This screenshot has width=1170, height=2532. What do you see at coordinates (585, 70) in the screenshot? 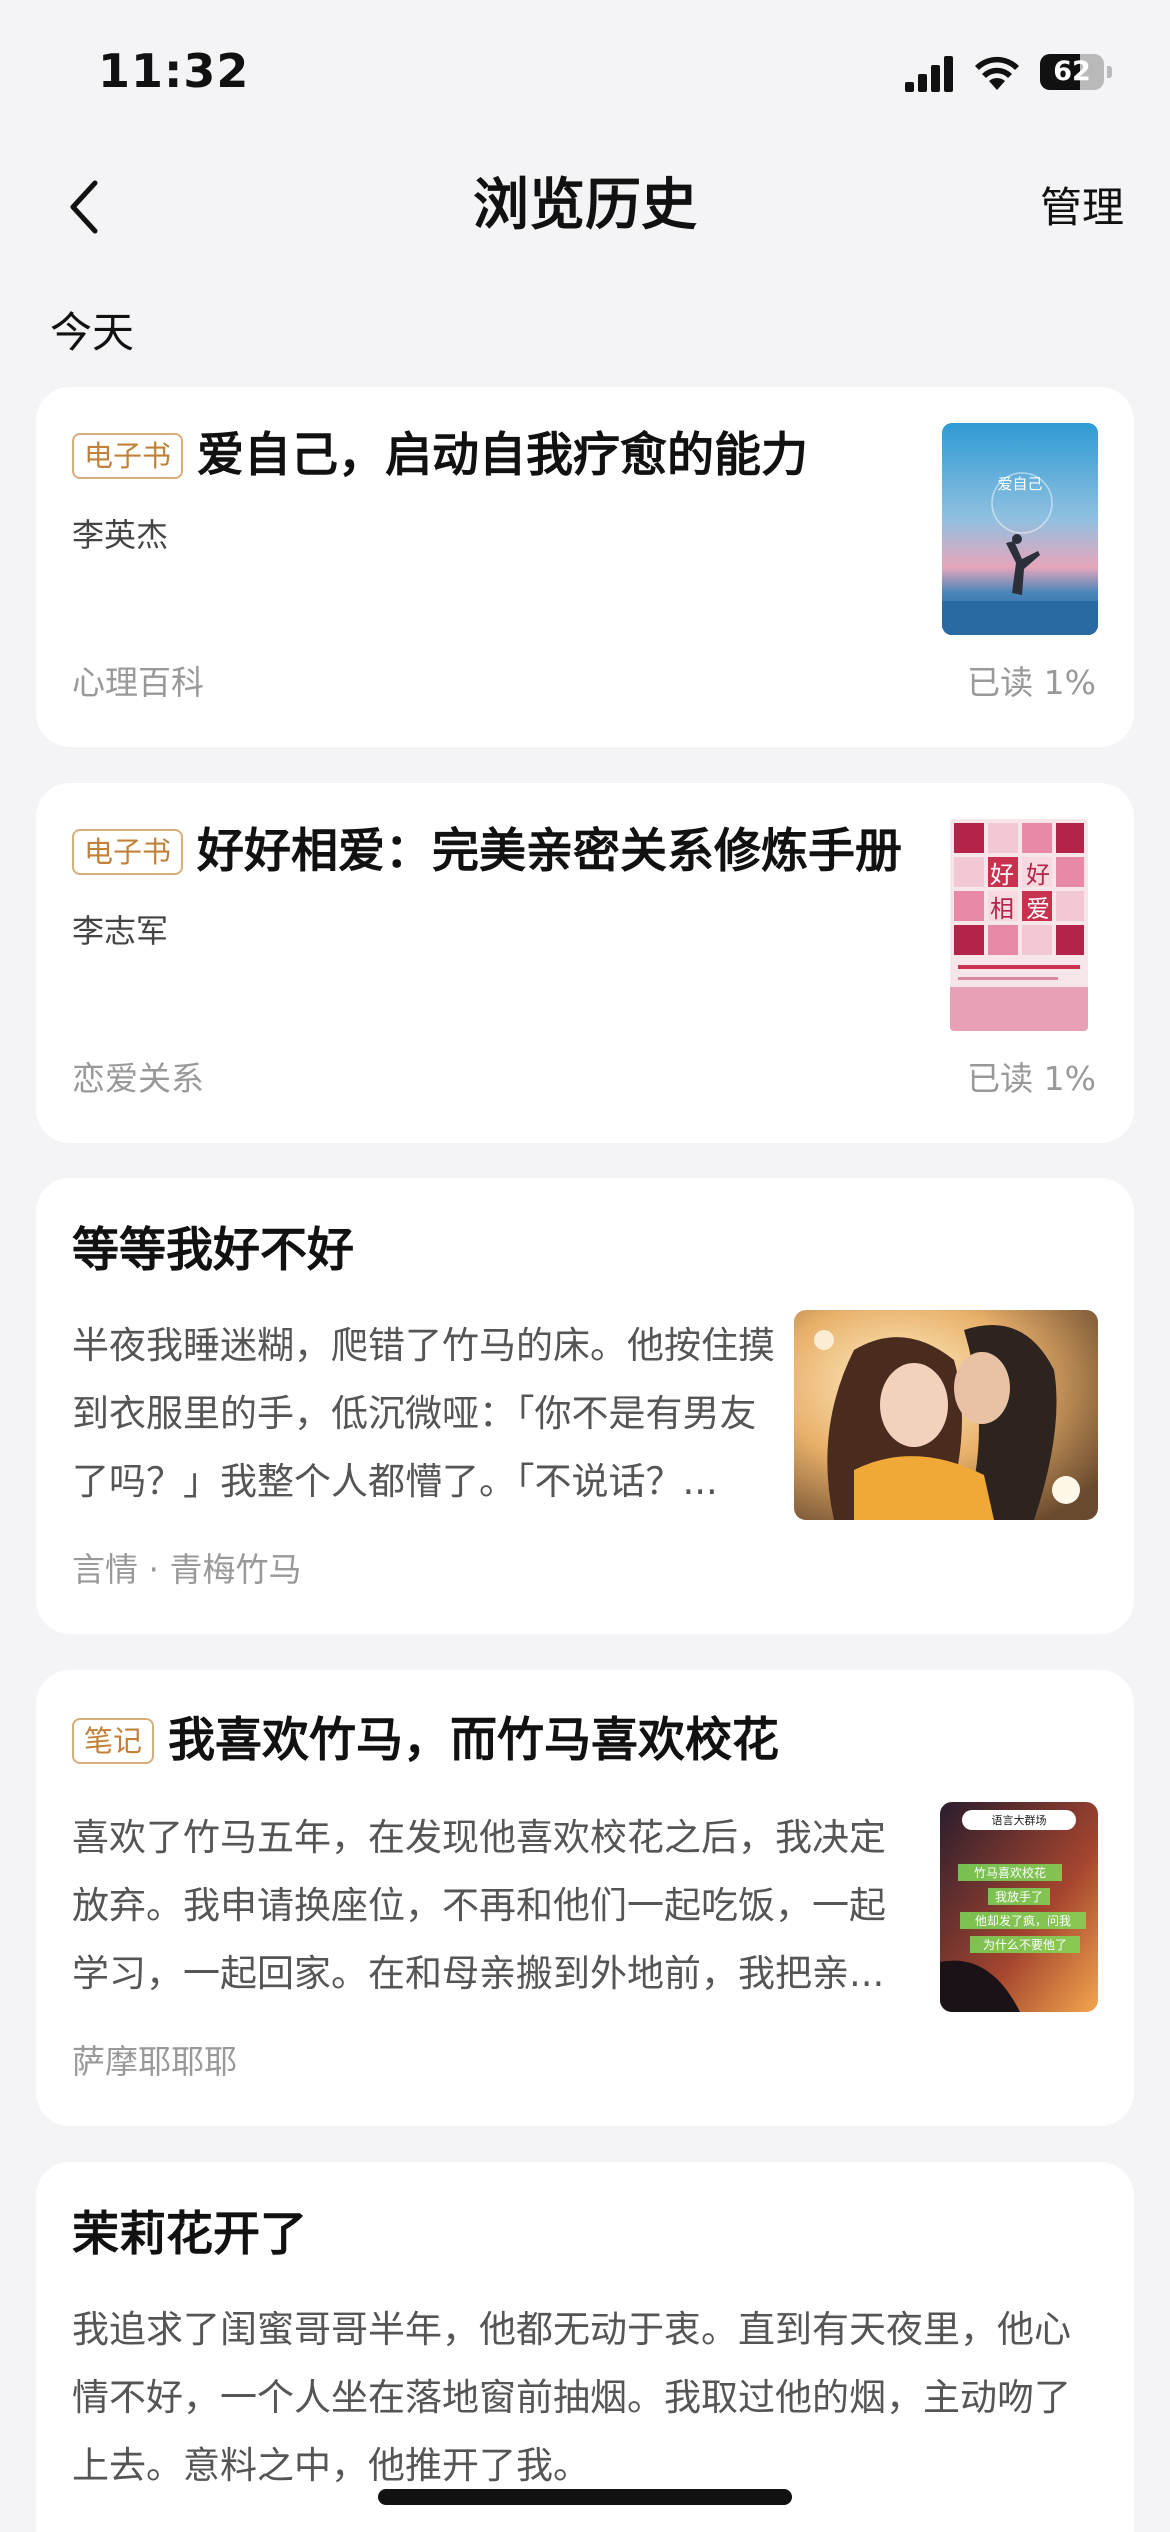
I see `status-bar: 11:32 62` at bounding box center [585, 70].